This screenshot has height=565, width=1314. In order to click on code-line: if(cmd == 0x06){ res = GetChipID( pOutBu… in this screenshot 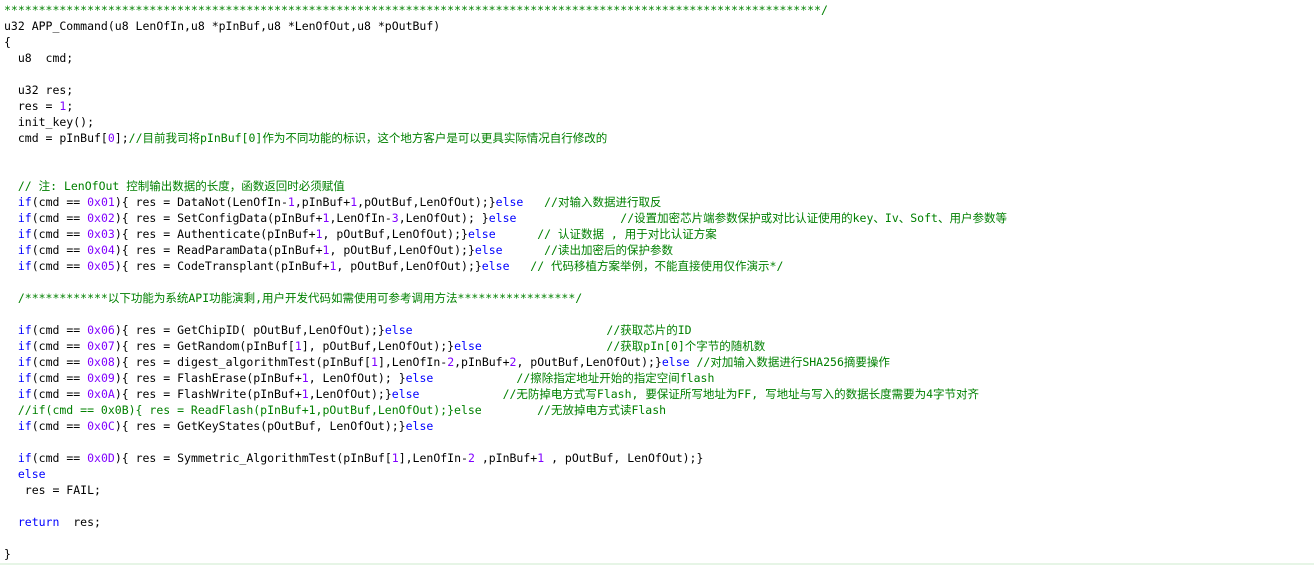, I will do `click(348, 330)`.